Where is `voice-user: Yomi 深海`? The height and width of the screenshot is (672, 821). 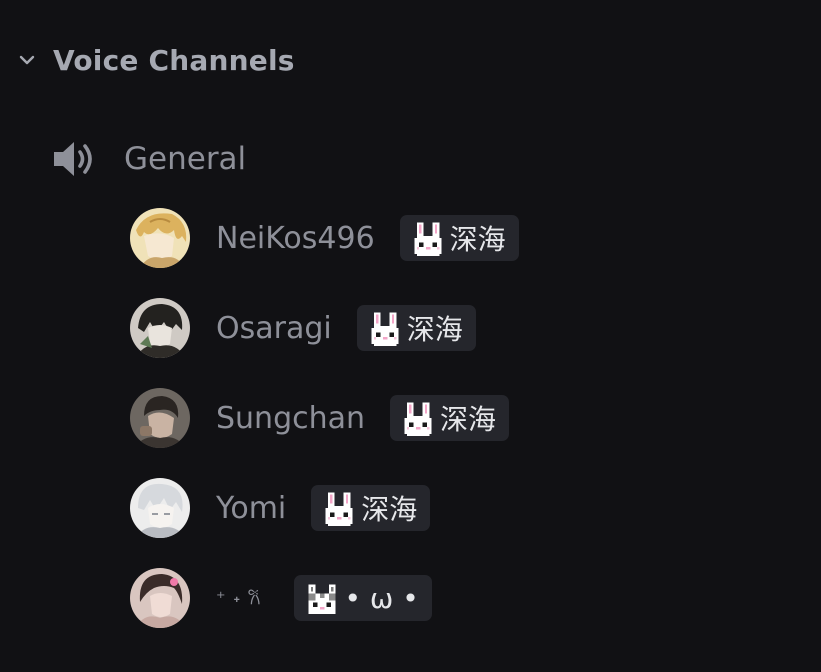
voice-user: Yomi 深海 is located at coordinates (324, 508).